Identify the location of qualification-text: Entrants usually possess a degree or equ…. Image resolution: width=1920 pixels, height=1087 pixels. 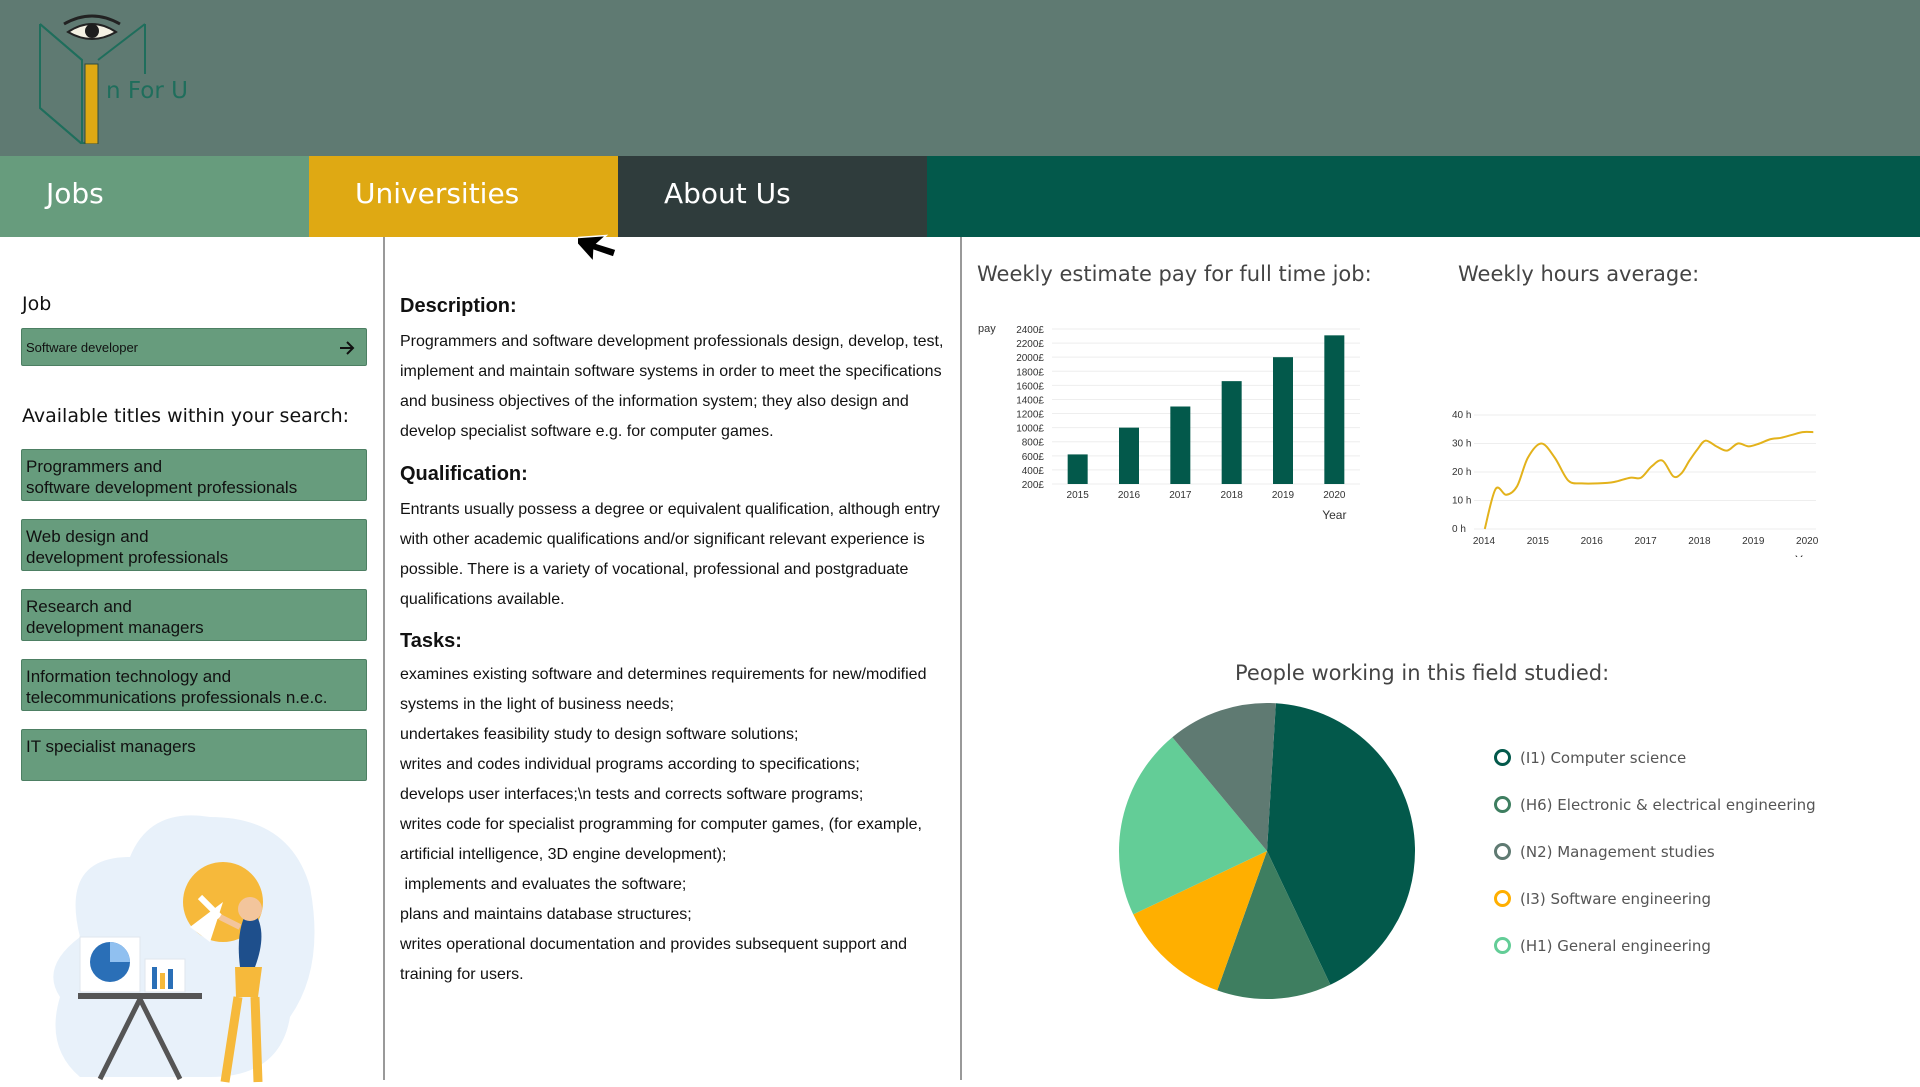
(670, 554).